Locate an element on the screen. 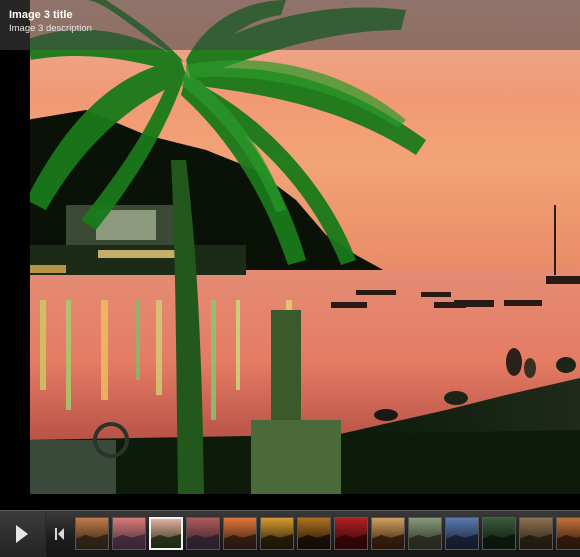  thumbnail-bar is located at coordinates (290, 533).